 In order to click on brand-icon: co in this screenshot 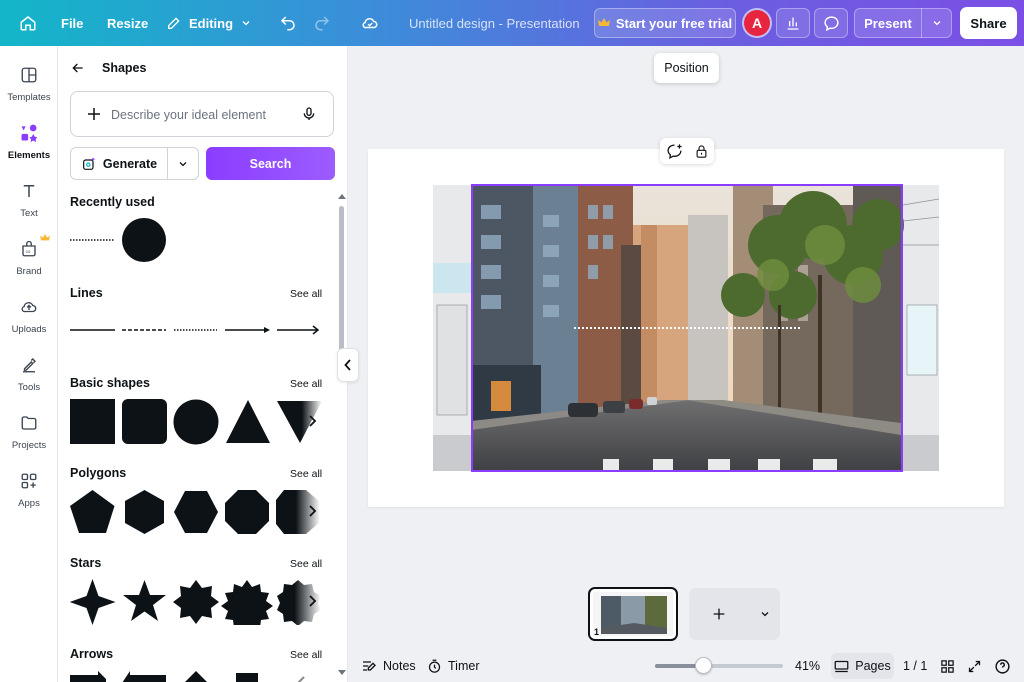, I will do `click(29, 249)`.